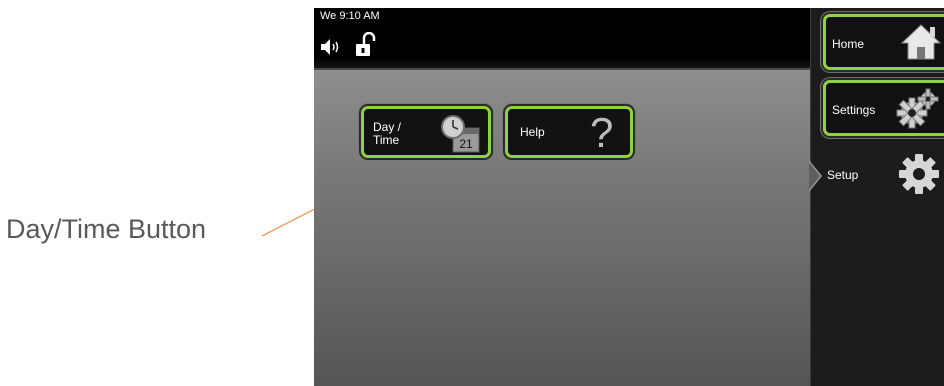  I want to click on settings-button: Settings, so click(883, 108).